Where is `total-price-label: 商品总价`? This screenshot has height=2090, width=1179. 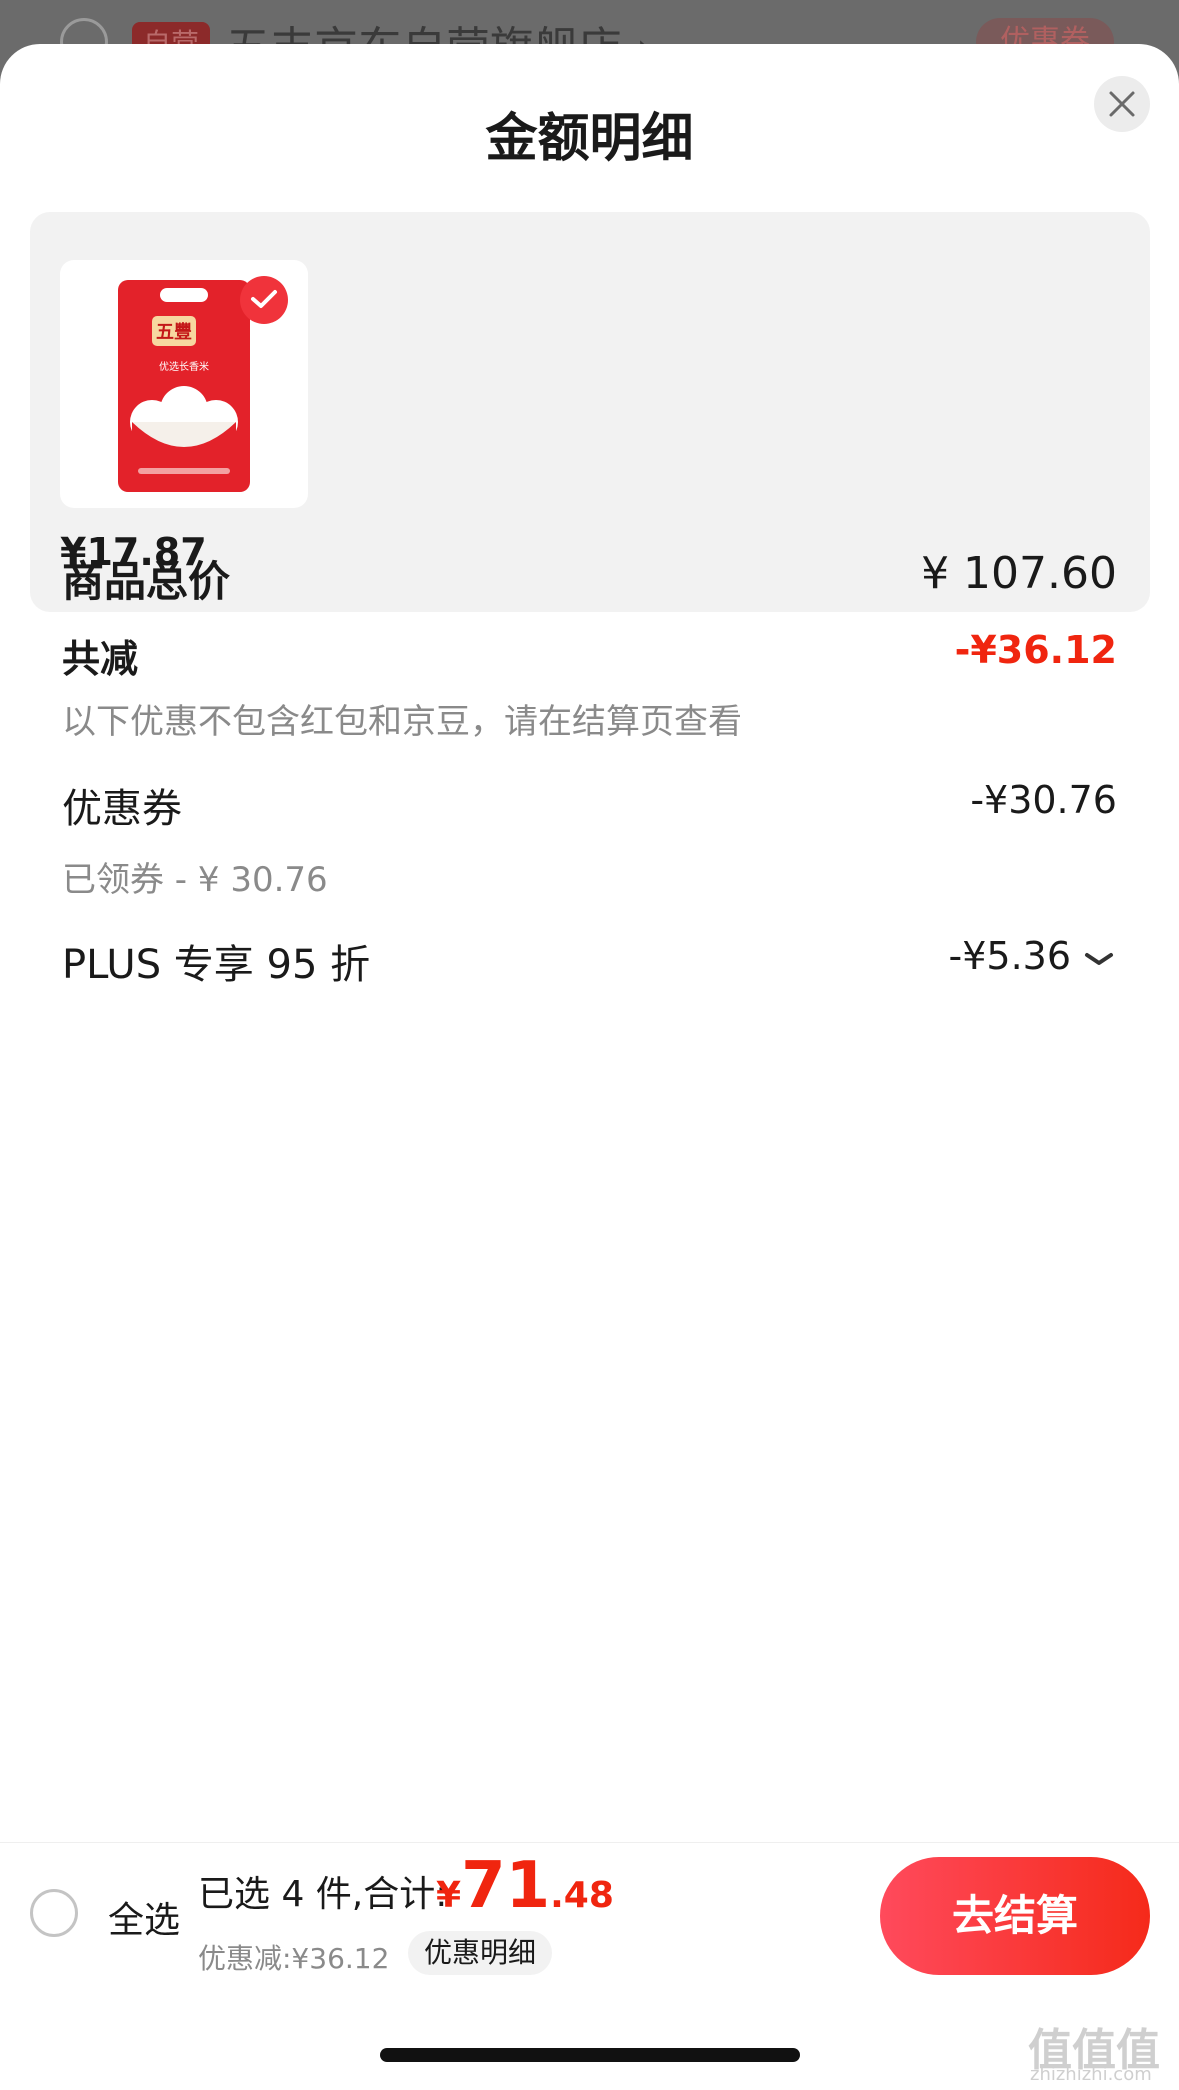
total-price-label: 商品总价 is located at coordinates (146, 581).